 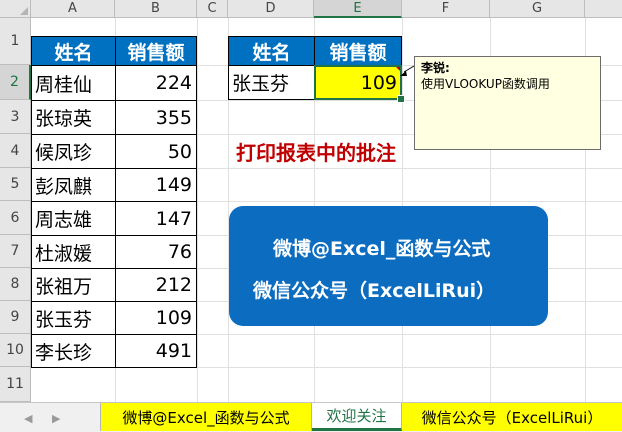 I want to click on name-cell: 候凤珍, so click(x=73, y=151).